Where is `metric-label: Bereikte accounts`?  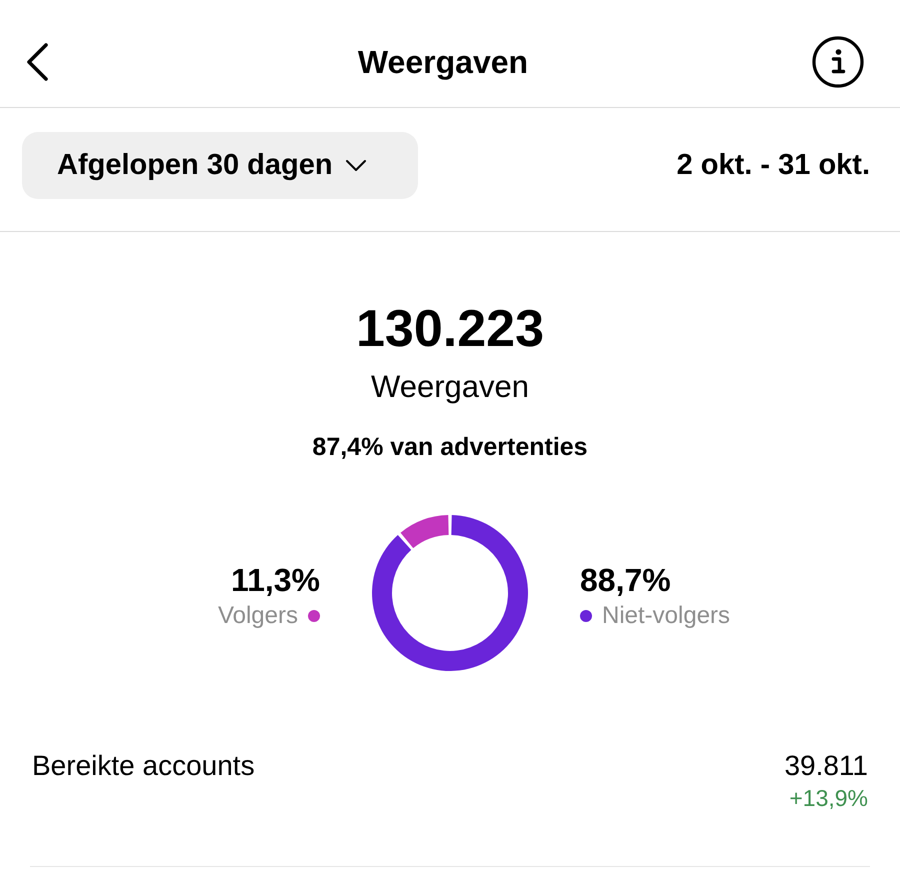 metric-label: Bereikte accounts is located at coordinates (143, 766).